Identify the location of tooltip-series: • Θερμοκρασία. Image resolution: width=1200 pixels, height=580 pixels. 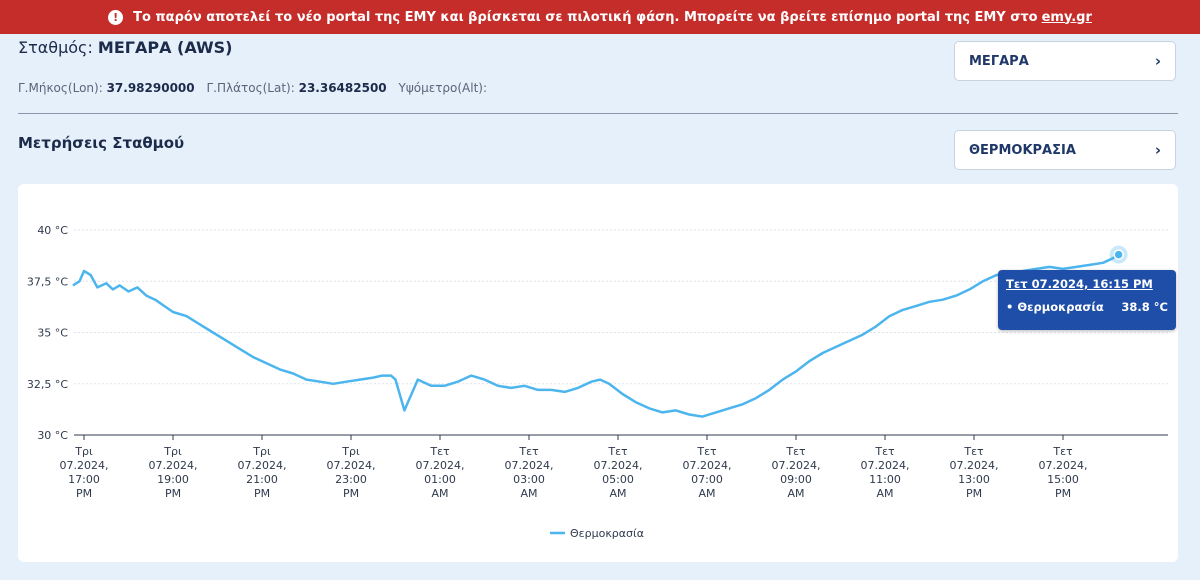
(1055, 307).